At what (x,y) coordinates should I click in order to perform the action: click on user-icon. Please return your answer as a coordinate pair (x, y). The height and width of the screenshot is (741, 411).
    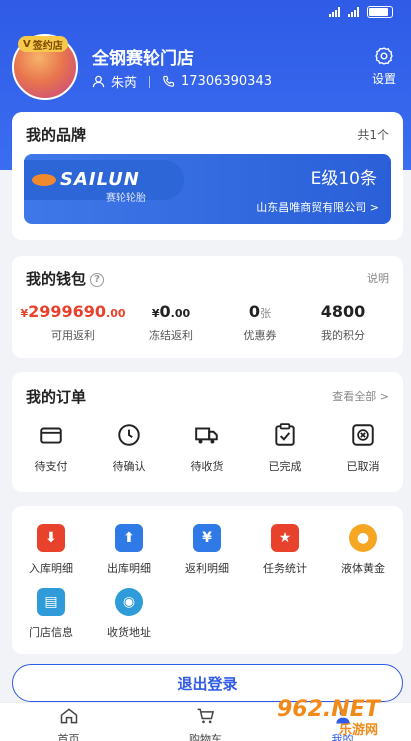
    Looking at the image, I should click on (98, 81).